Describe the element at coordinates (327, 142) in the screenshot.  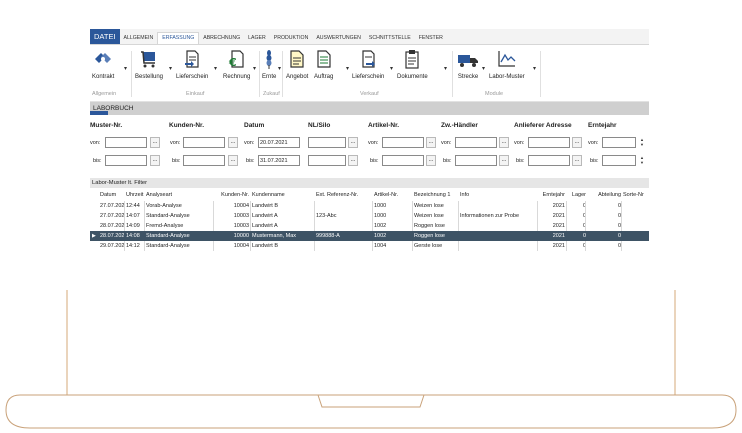
I see `nl-silo-from-input` at that location.